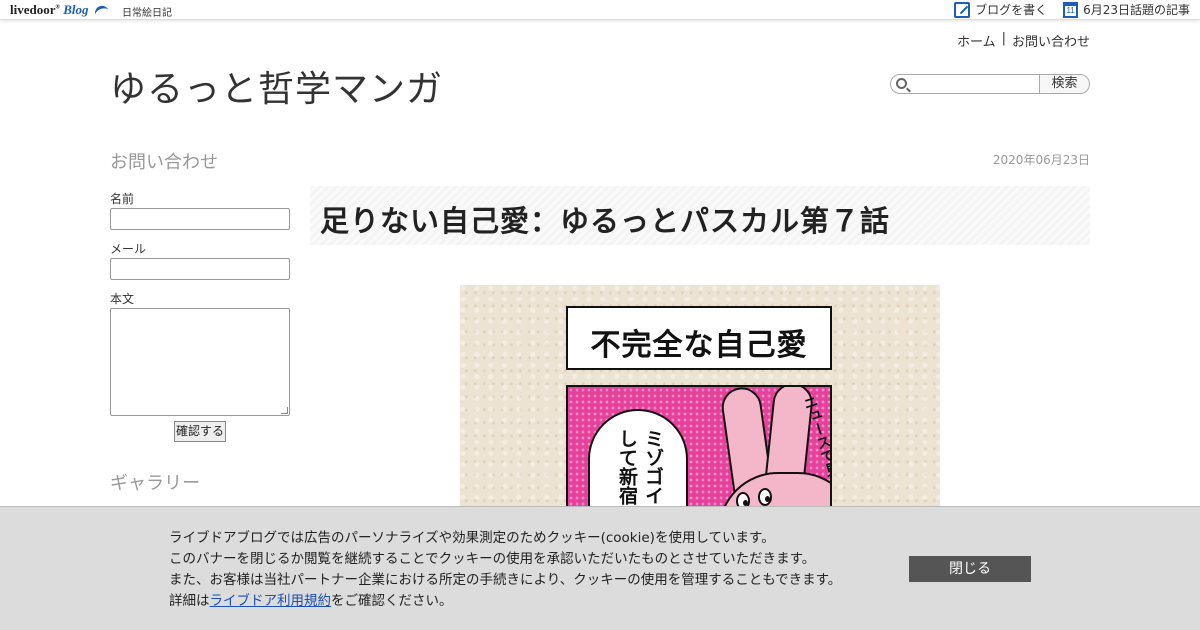  Describe the element at coordinates (200, 269) in the screenshot. I see `email-field` at that location.